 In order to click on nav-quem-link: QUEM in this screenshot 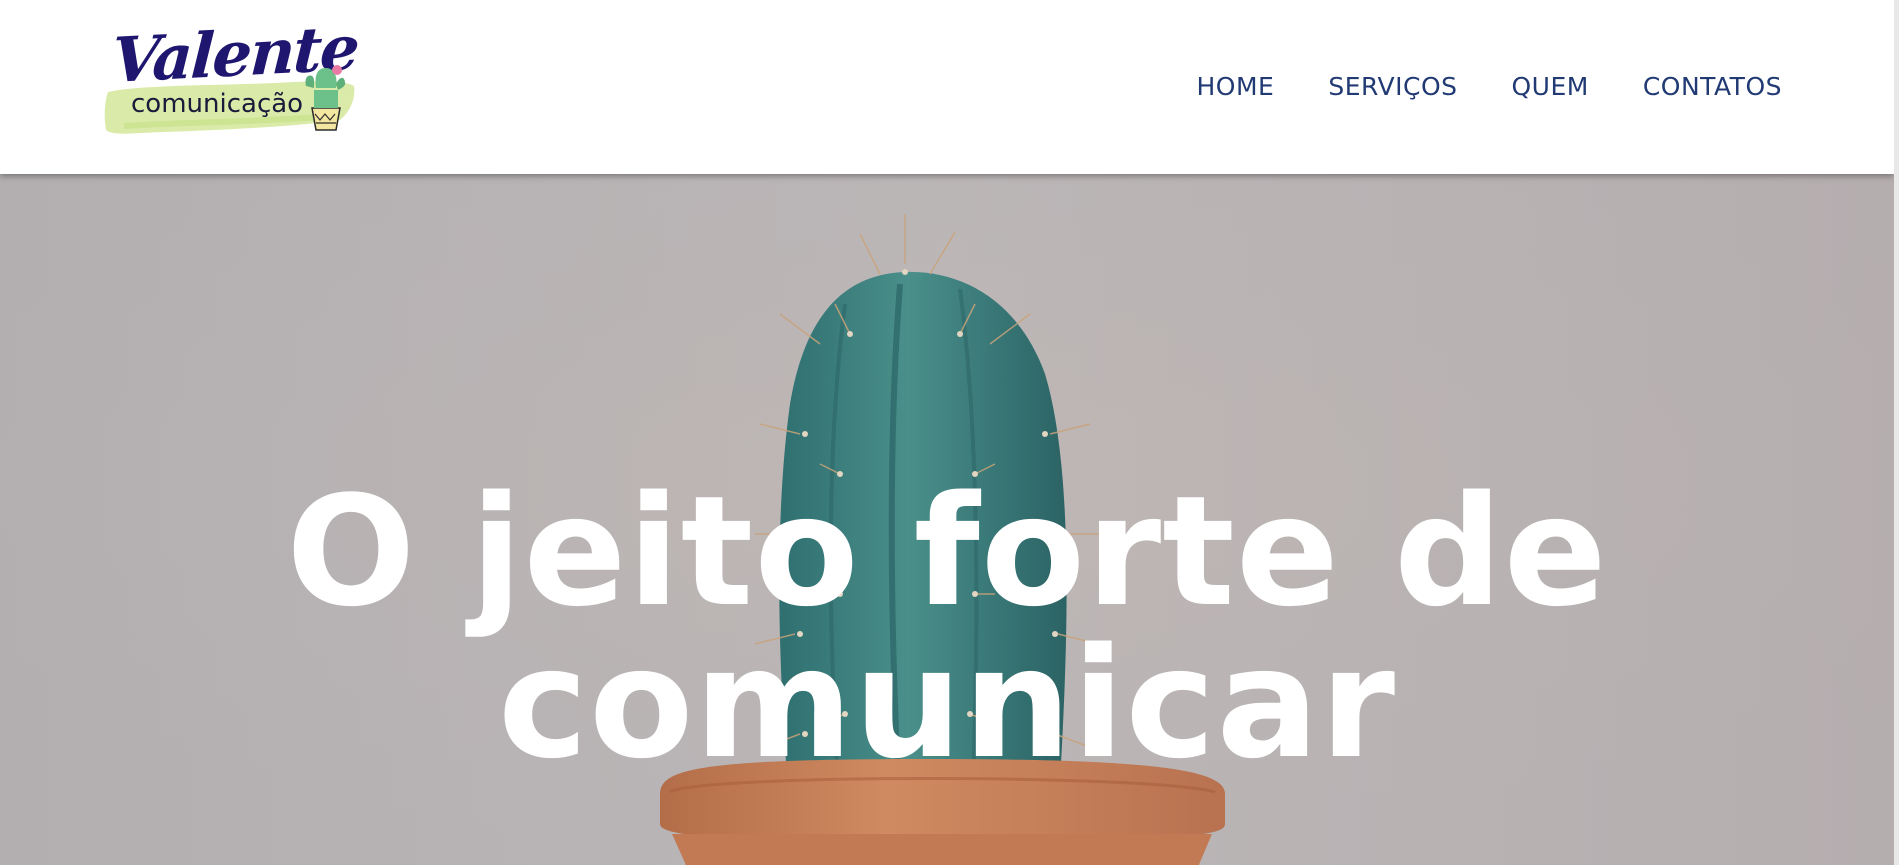, I will do `click(1523, 87)`.